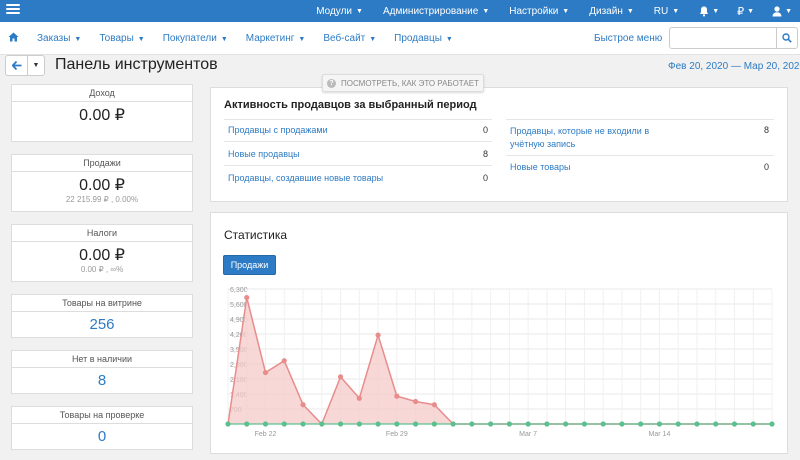 The height and width of the screenshot is (460, 800). Describe the element at coordinates (528, 434) in the screenshot. I see `x-tick-label: Mar 7` at that location.